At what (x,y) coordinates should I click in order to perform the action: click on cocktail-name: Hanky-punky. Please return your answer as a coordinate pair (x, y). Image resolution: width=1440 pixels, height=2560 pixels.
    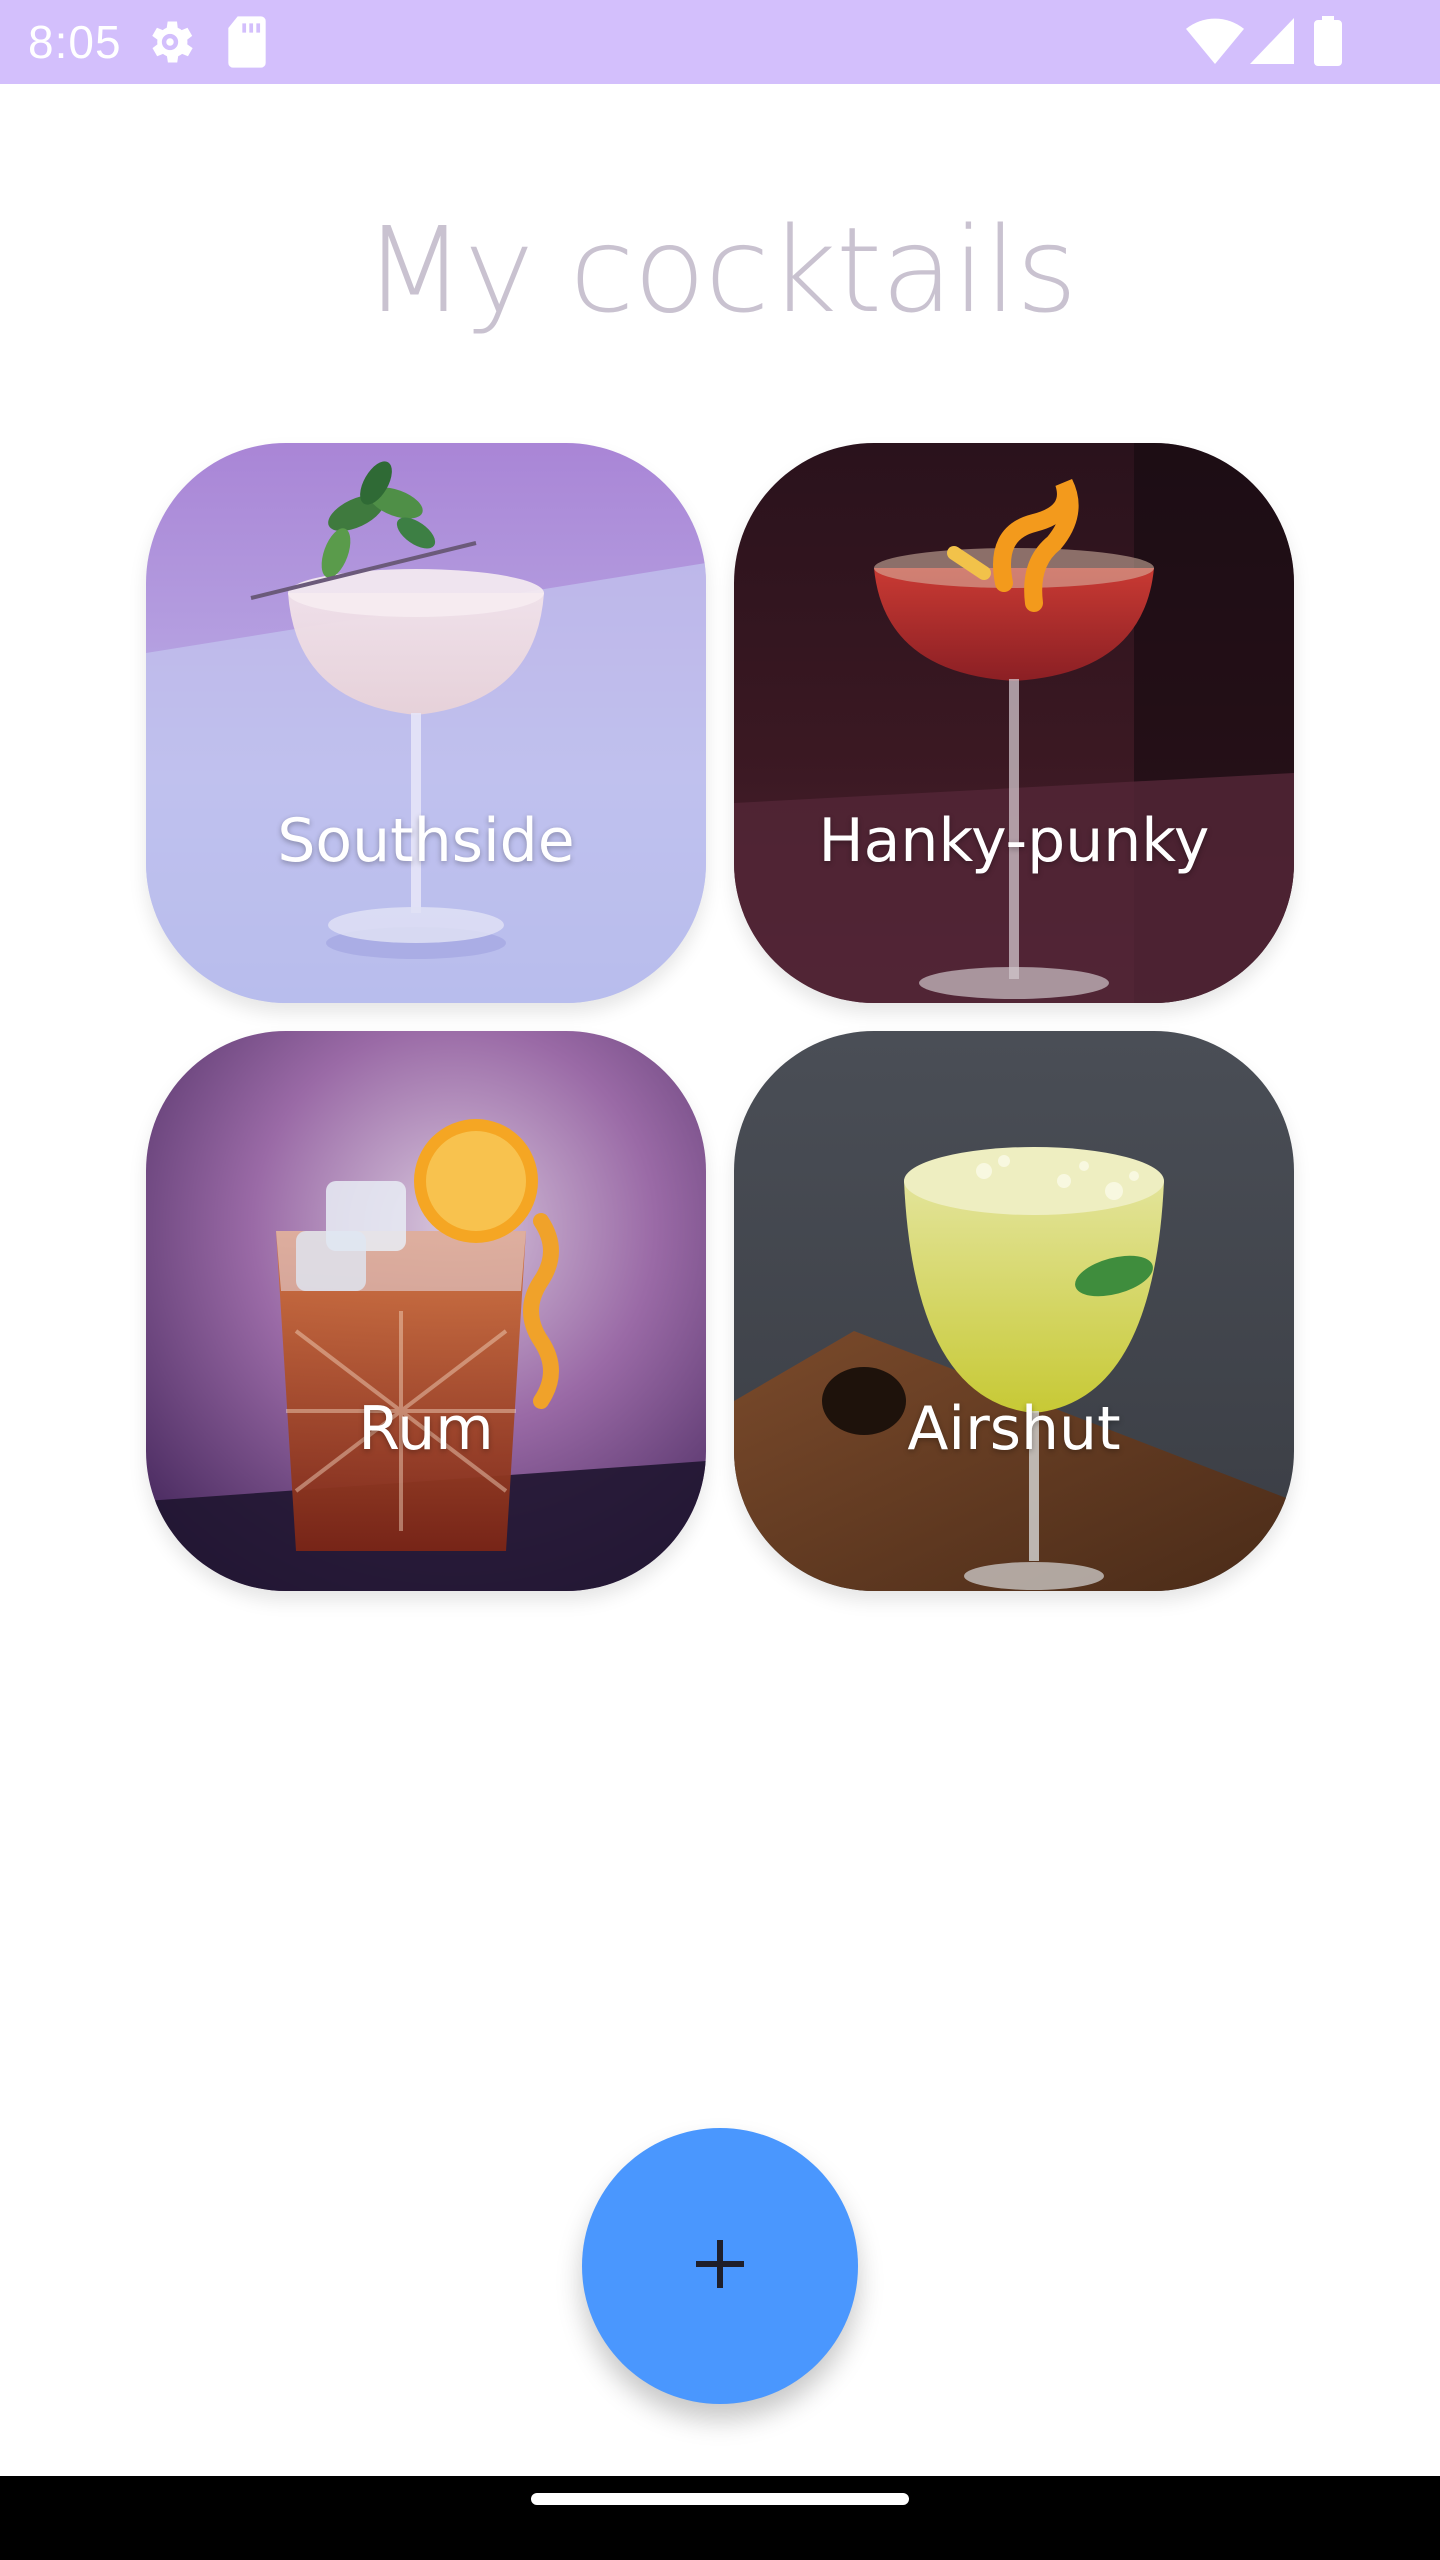
    Looking at the image, I should click on (1014, 841).